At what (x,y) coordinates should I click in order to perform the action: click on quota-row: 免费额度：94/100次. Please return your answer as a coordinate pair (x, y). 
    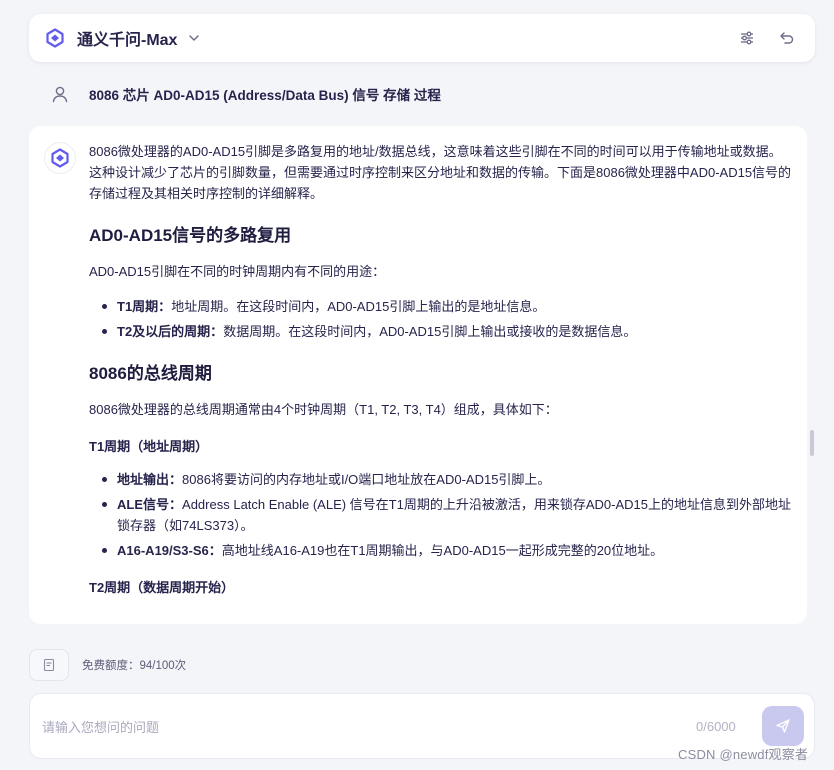
    Looking at the image, I should click on (107, 665).